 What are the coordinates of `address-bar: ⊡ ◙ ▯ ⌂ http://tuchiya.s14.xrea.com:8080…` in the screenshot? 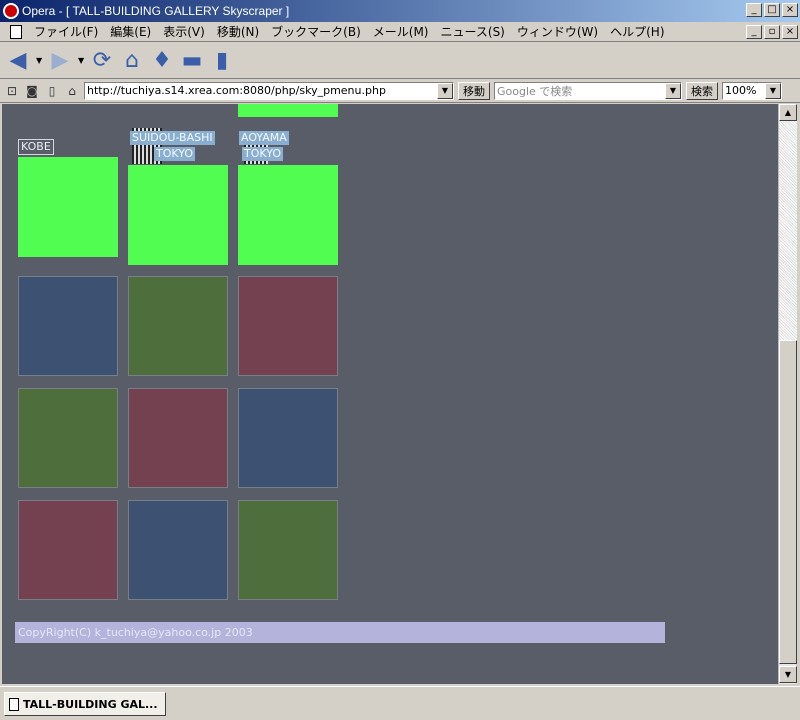 It's located at (400, 91).